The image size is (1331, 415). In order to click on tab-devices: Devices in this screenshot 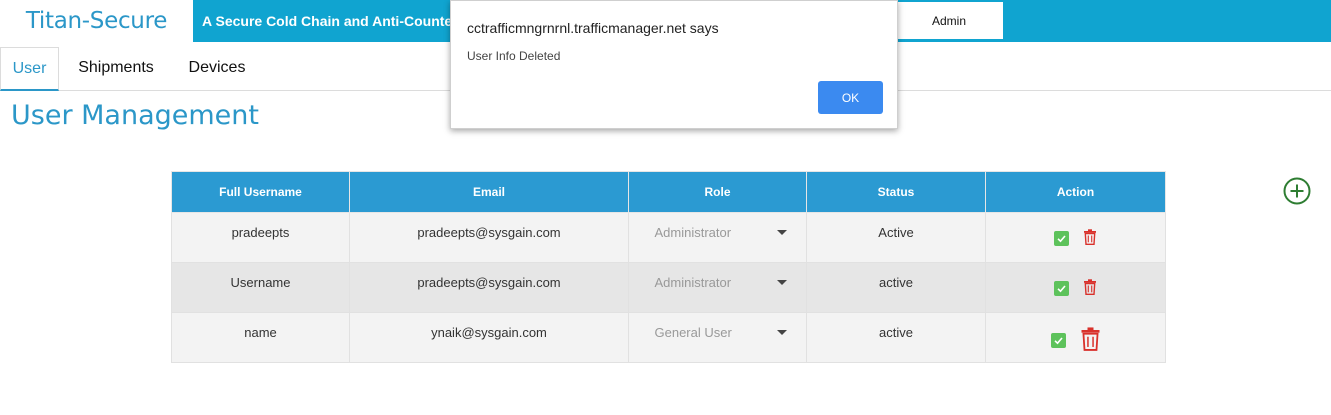, I will do `click(217, 68)`.